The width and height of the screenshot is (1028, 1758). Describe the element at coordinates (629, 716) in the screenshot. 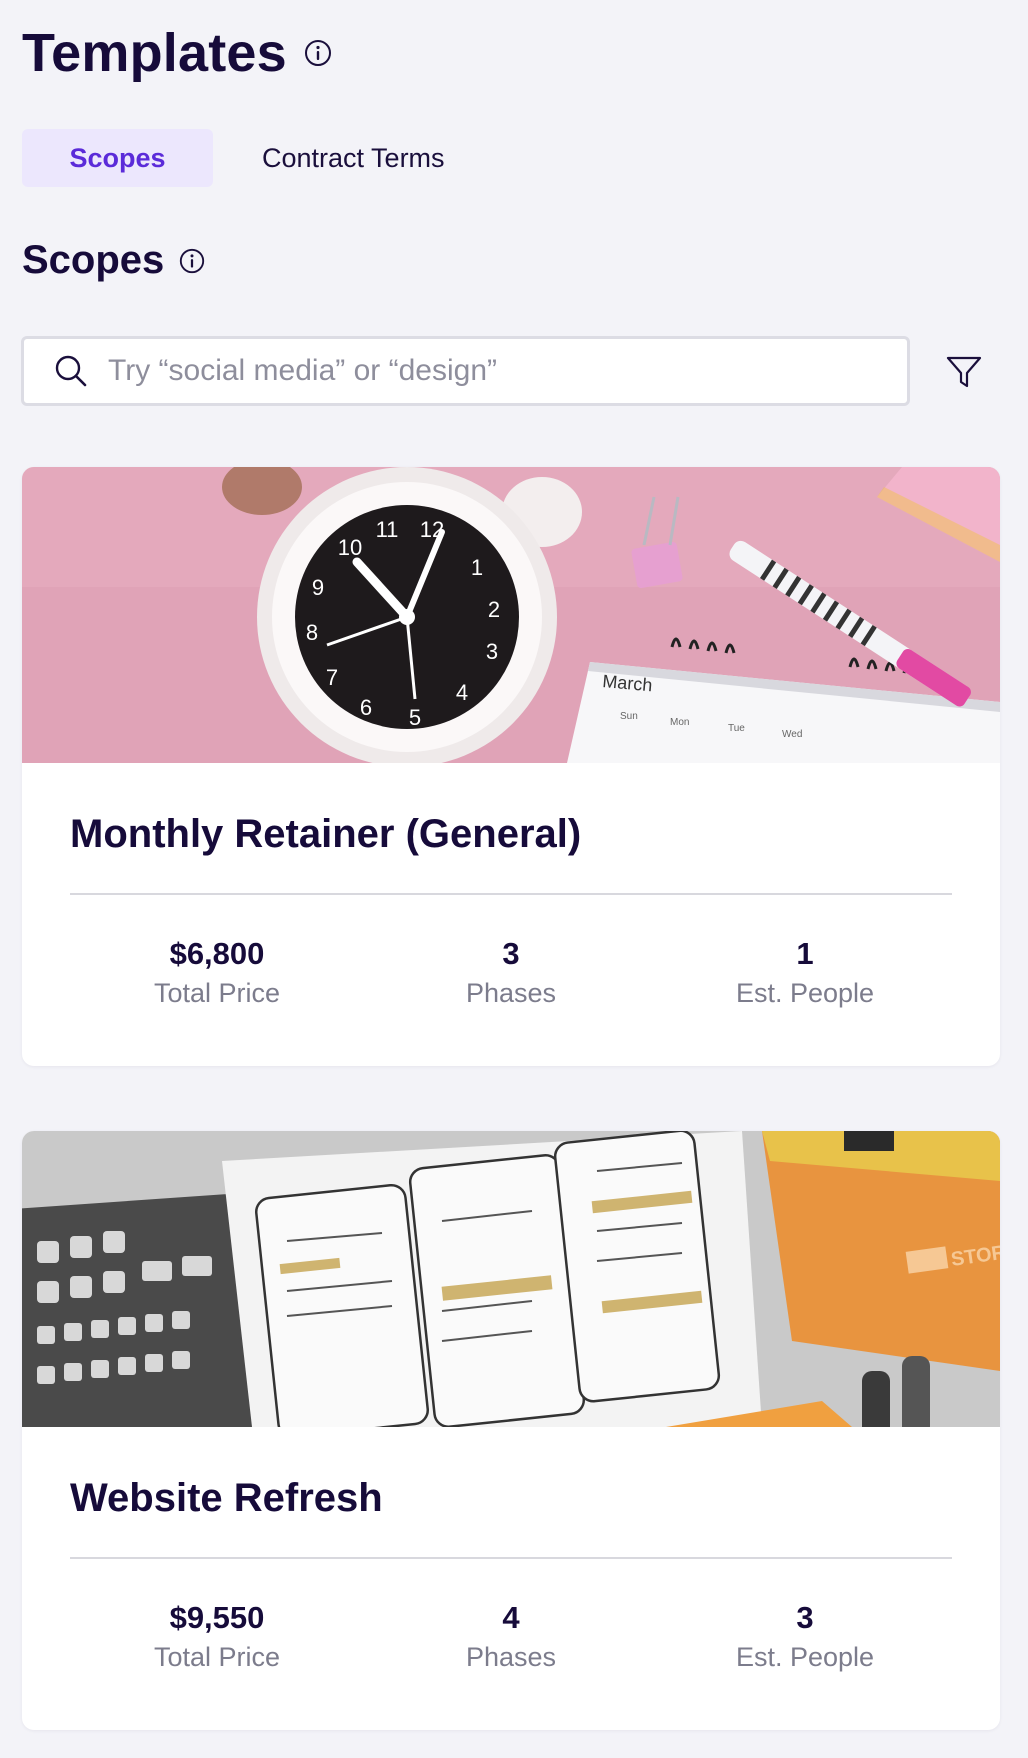

I see `svg-text: Sun` at that location.